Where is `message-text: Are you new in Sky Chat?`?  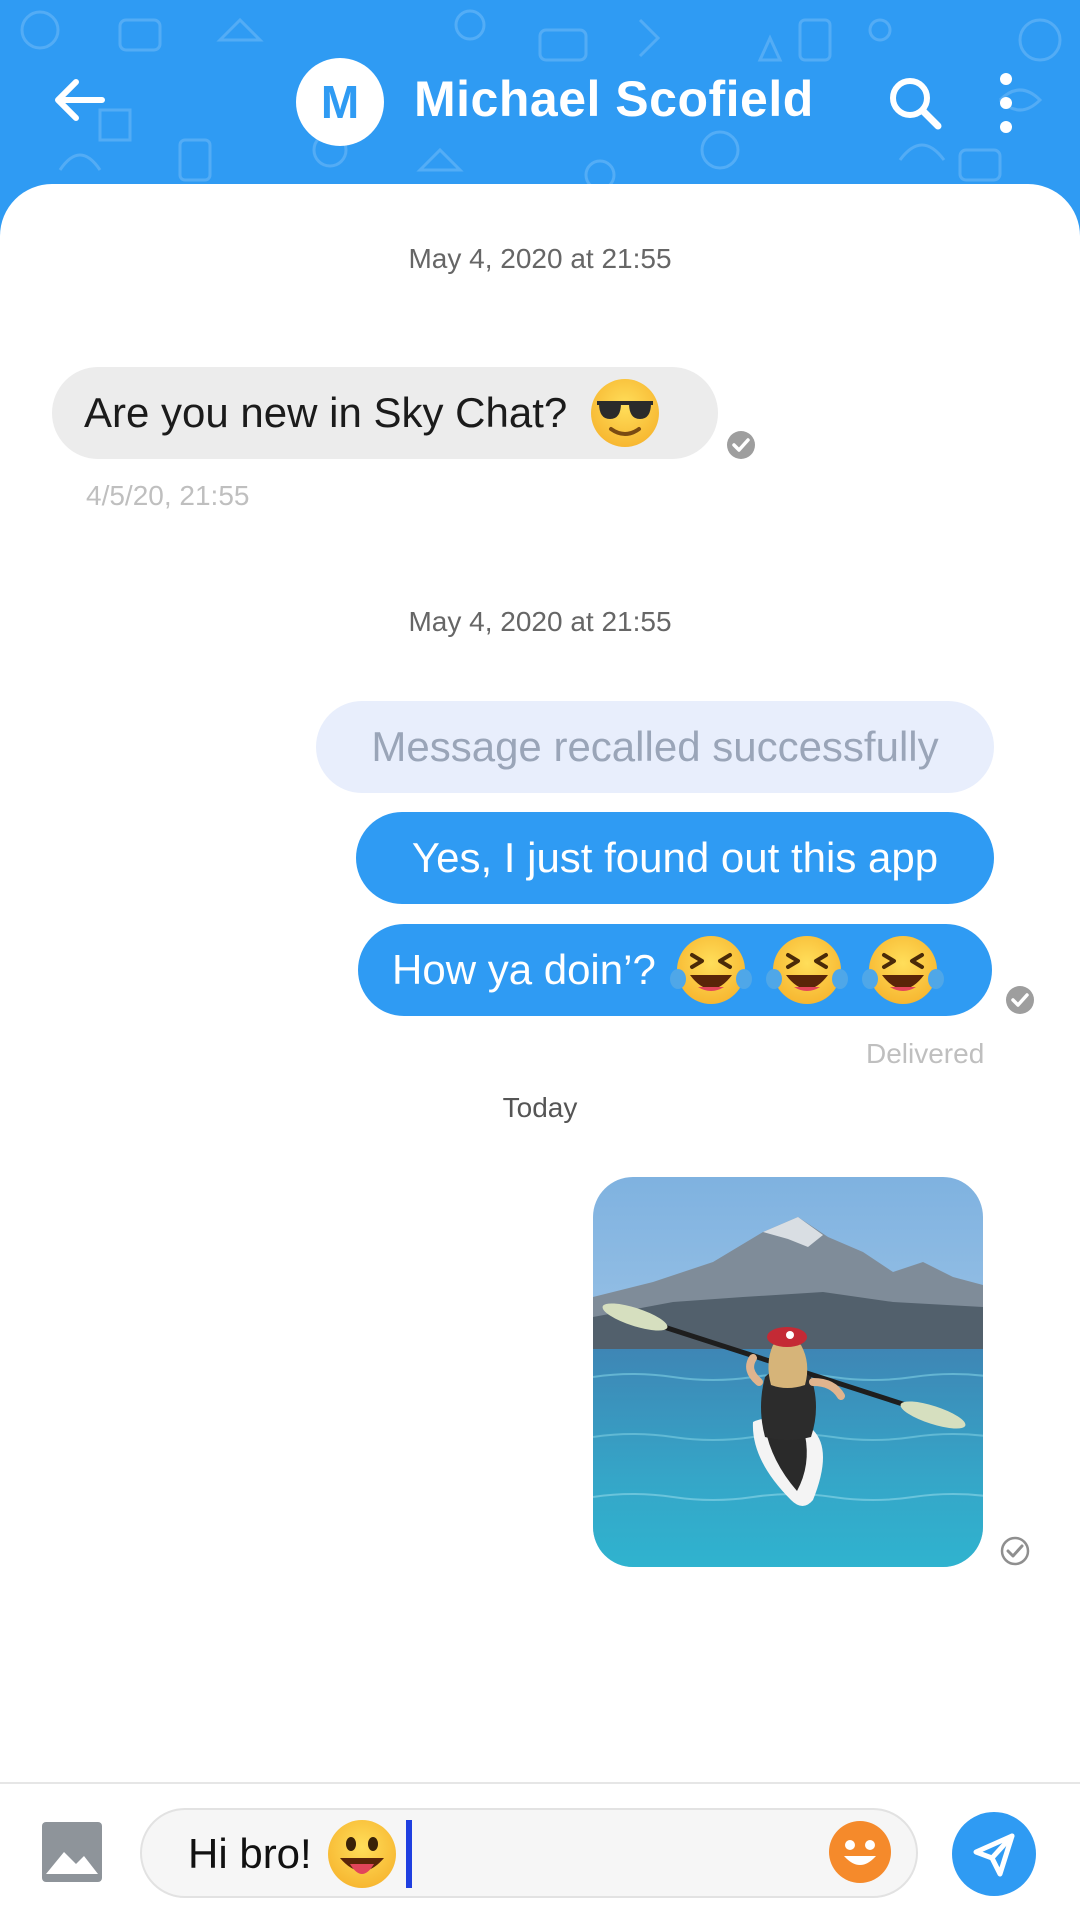 message-text: Are you new in Sky Chat? is located at coordinates (326, 412).